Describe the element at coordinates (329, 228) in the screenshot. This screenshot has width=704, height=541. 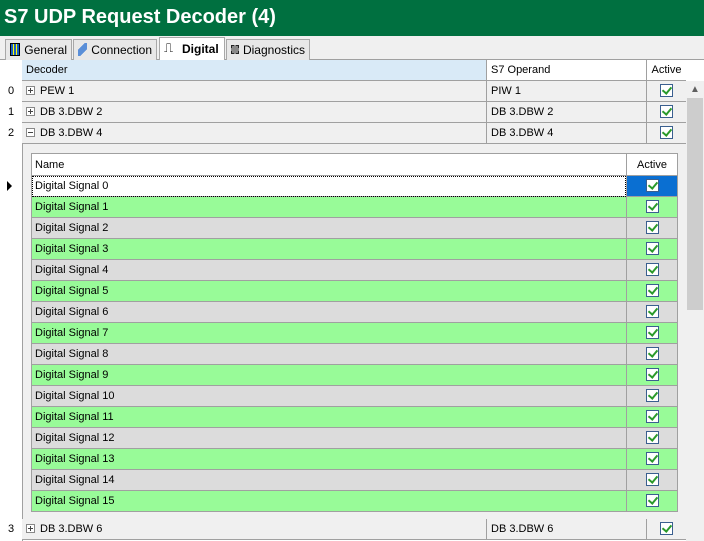
I see `signal-name: Digital Signal 2` at that location.